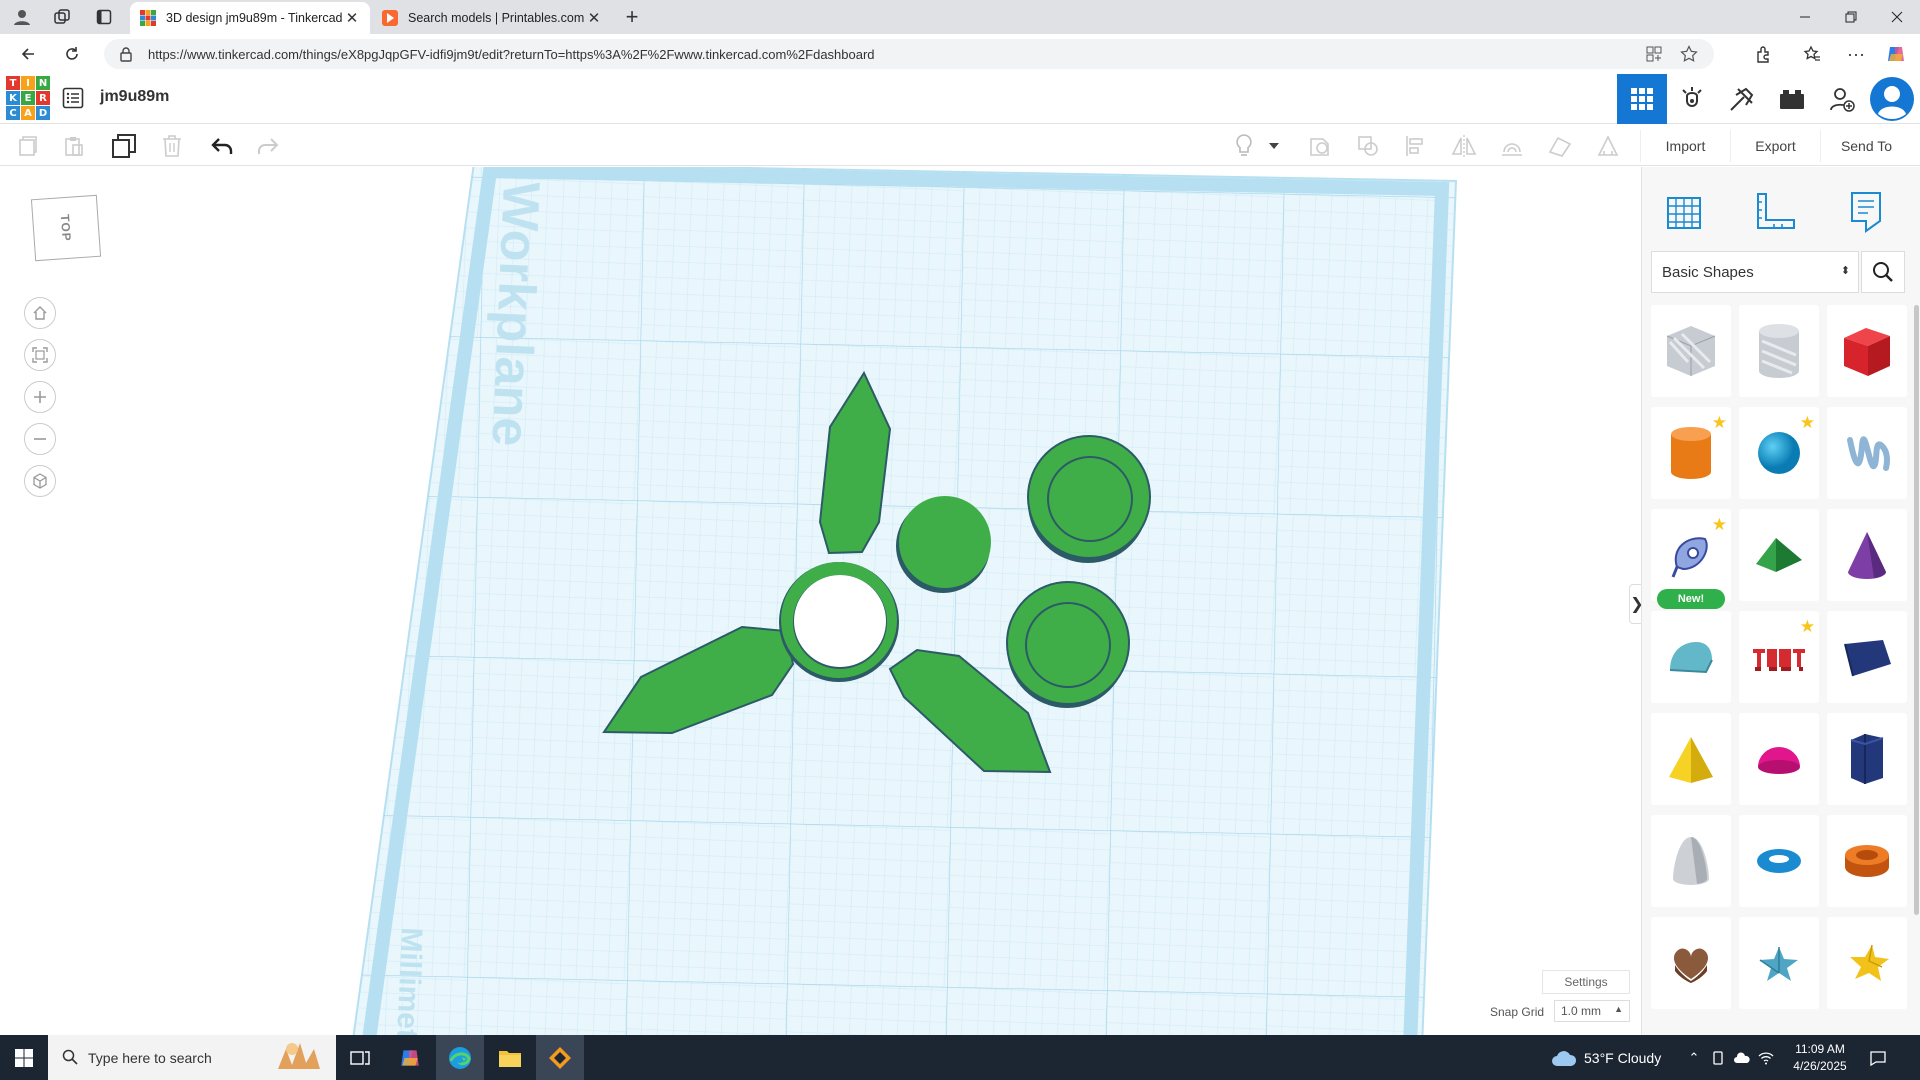 The image size is (1920, 1080). I want to click on profile-icon, so click(22, 17).